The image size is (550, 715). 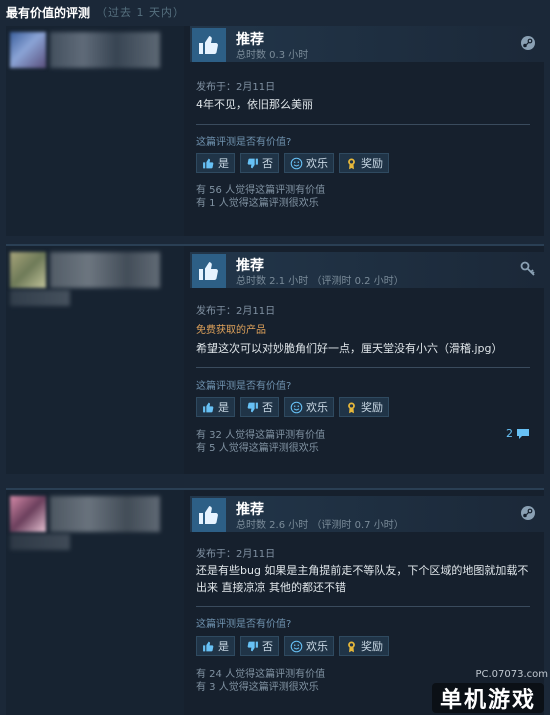 What do you see at coordinates (528, 269) in the screenshot?
I see `key-icon` at bounding box center [528, 269].